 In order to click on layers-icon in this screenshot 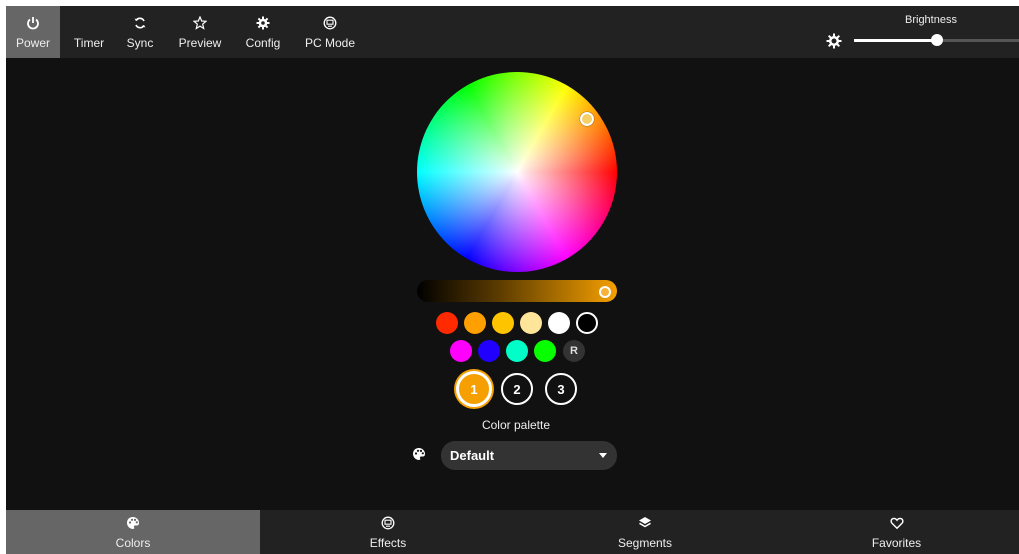, I will do `click(645, 523)`.